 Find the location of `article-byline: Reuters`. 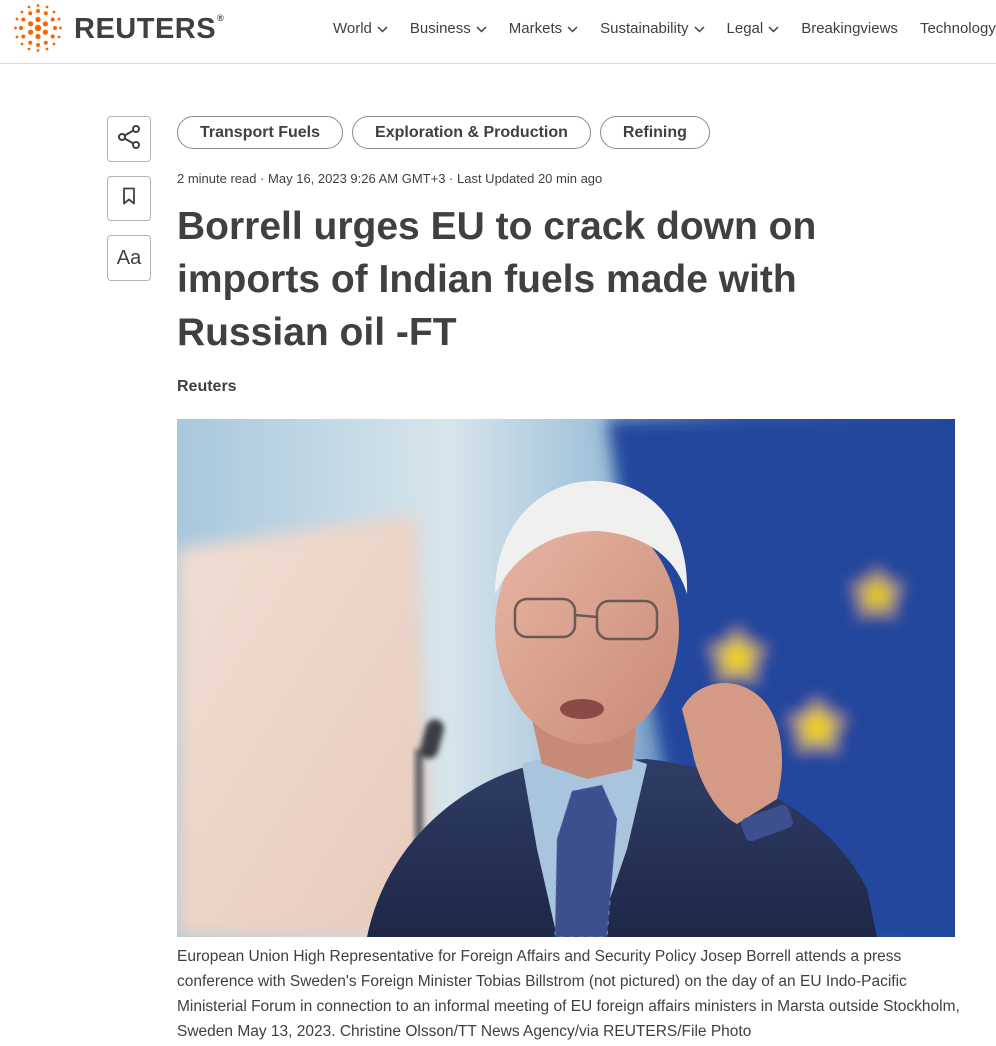

article-byline: Reuters is located at coordinates (207, 387).